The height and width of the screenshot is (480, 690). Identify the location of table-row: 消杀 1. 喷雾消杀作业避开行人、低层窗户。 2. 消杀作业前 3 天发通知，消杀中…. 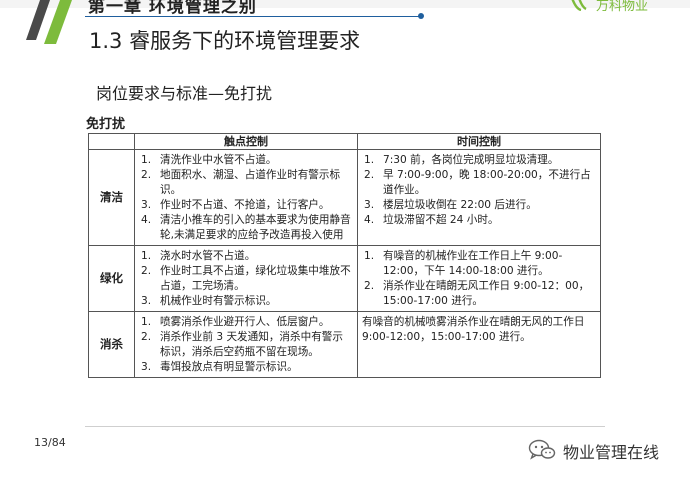
(344, 344).